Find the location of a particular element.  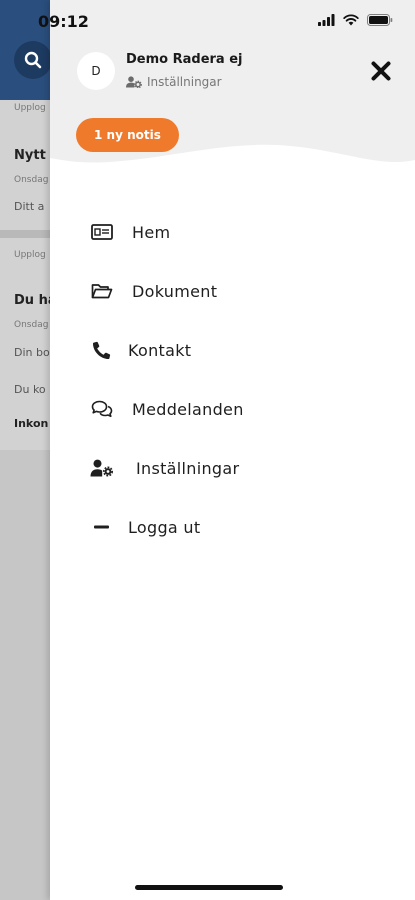

profile-settings-link: Inställningar is located at coordinates (174, 82).